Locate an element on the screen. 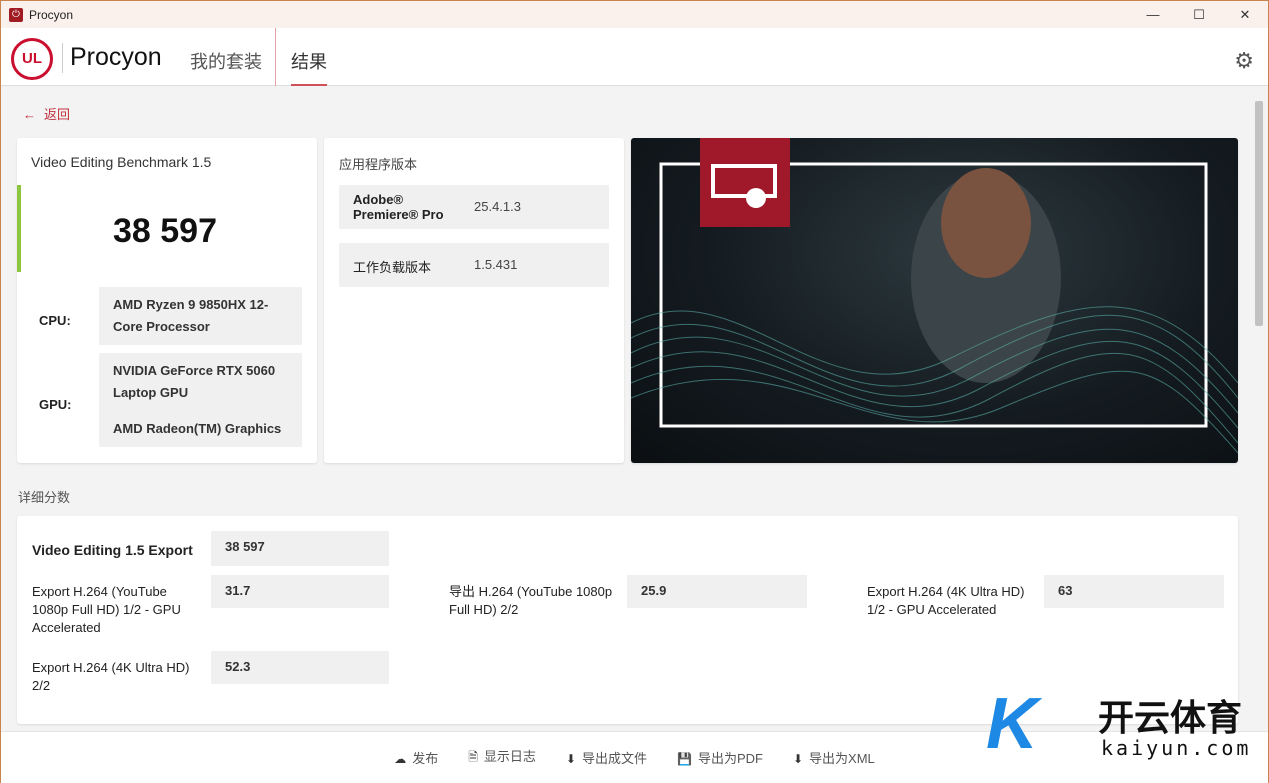 This screenshot has height=783, width=1269. subscore-value: 63 is located at coordinates (1134, 591).